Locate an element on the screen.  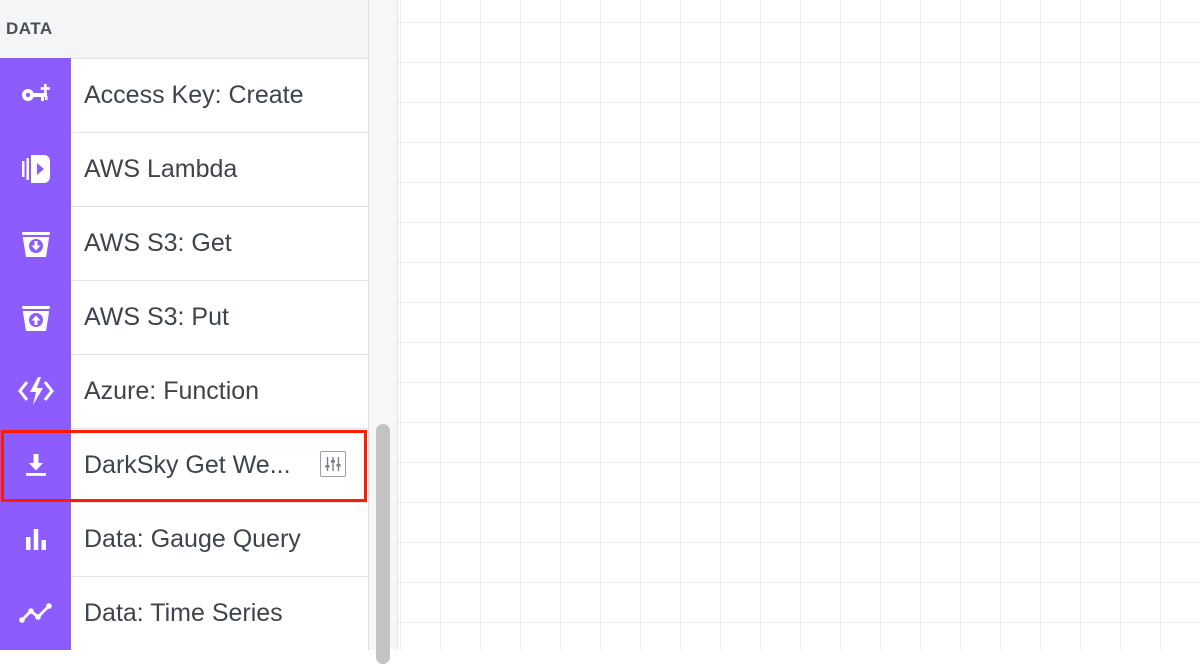
node-label: AWS Lambda is located at coordinates (161, 169).